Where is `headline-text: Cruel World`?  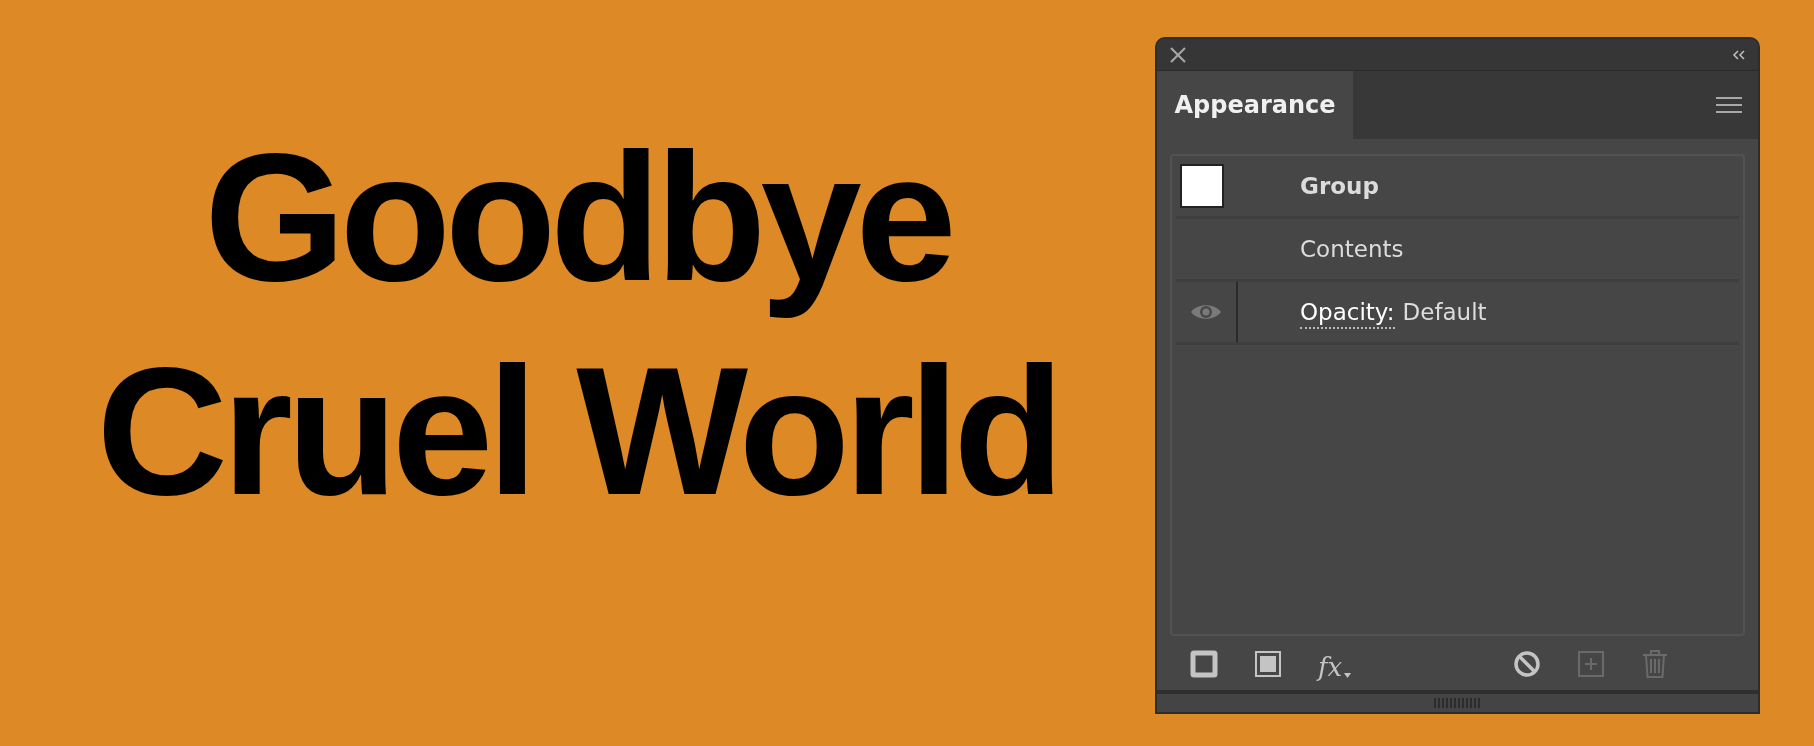
headline-text: Cruel World is located at coordinates (577, 431).